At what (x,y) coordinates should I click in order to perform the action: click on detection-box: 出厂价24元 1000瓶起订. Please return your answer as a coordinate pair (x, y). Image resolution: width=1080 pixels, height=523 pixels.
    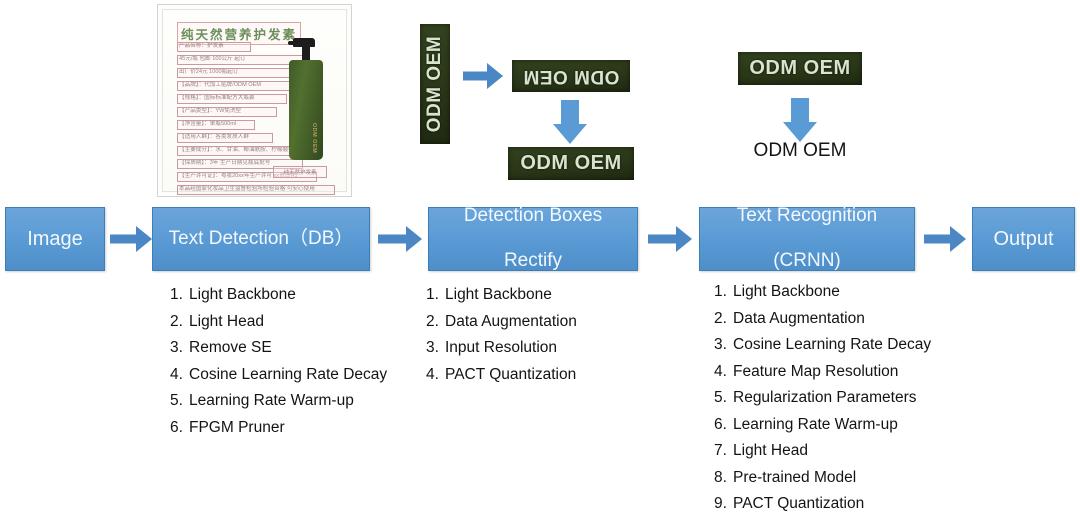
    Looking at the image, I should click on (234, 73).